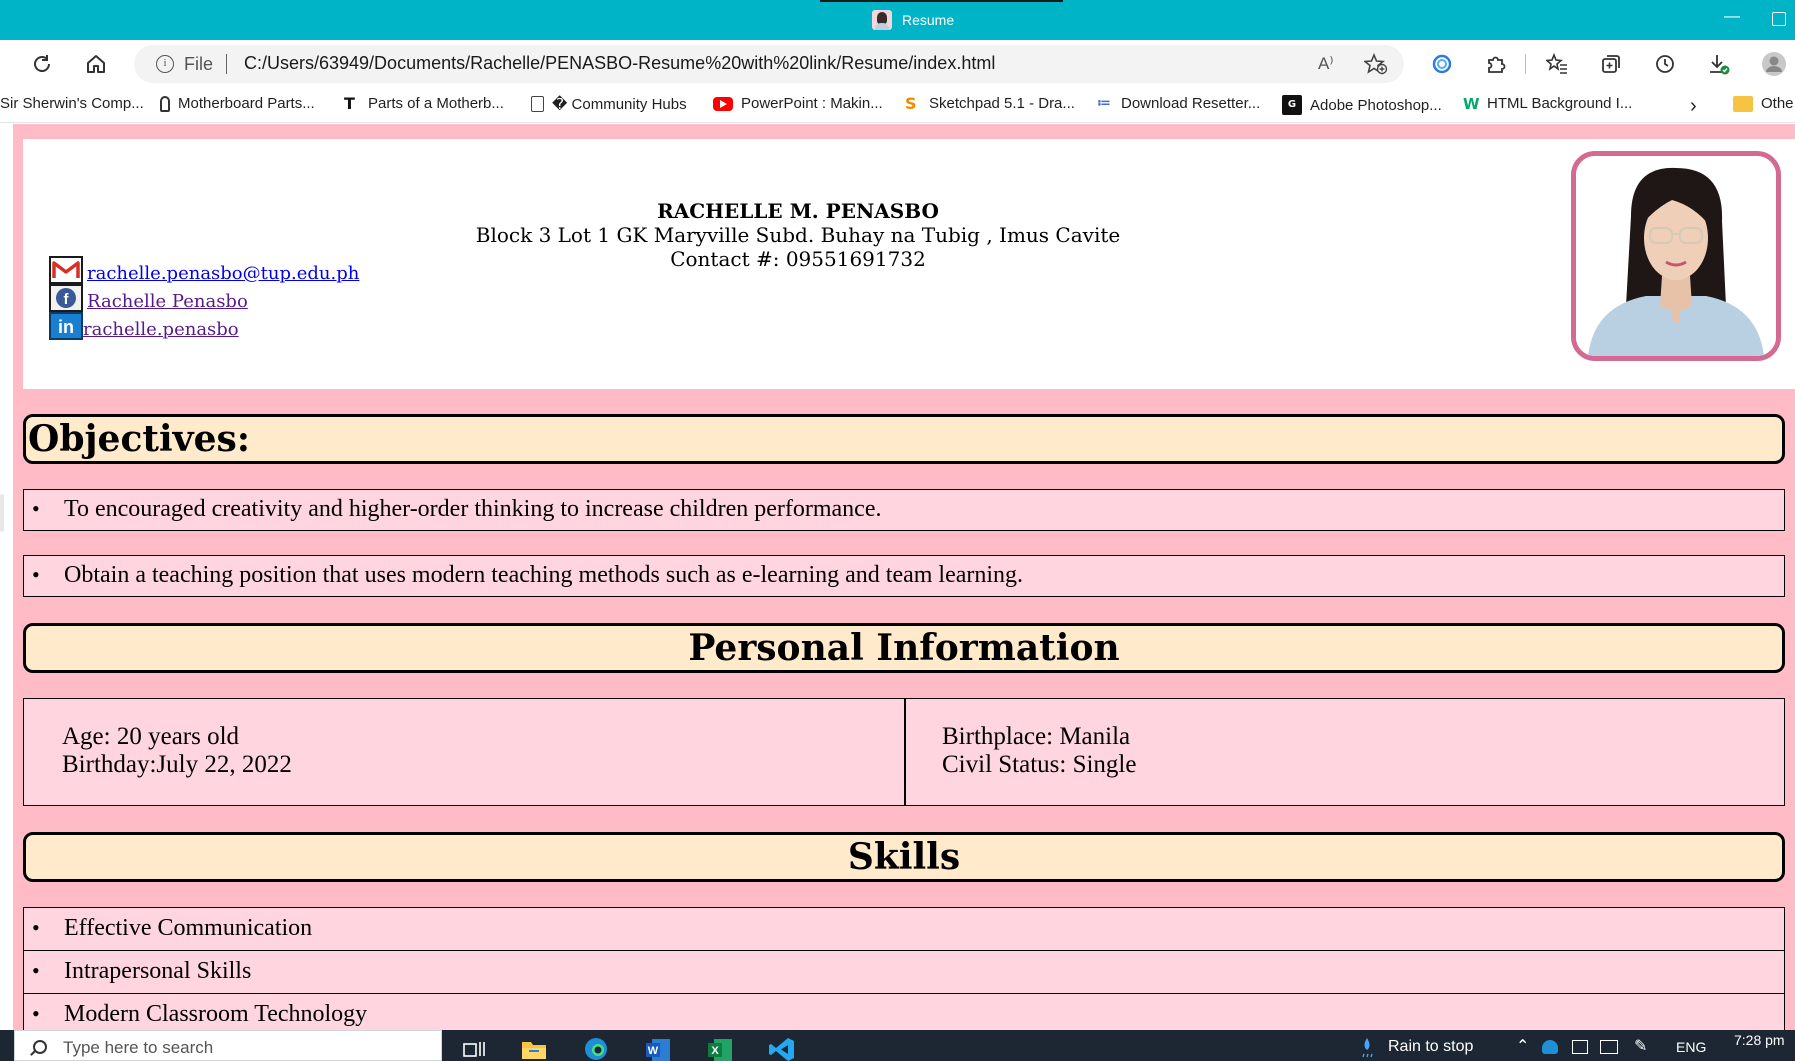 The image size is (1795, 1061). Describe the element at coordinates (216, 1014) in the screenshot. I see `skill-text: Modern Classroom Technology` at that location.